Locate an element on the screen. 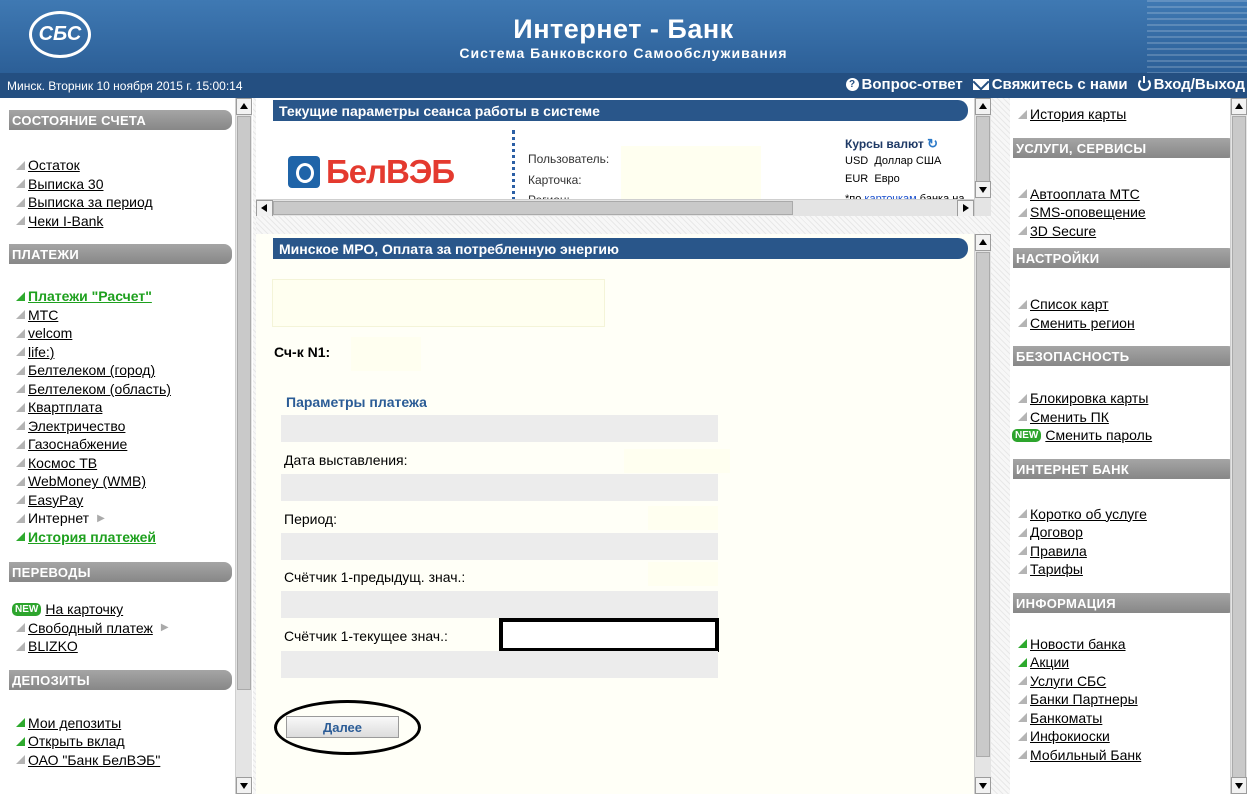 The height and width of the screenshot is (794, 1247). sidebar-item-statement-30: Выписка 30 is located at coordinates (135, 184).